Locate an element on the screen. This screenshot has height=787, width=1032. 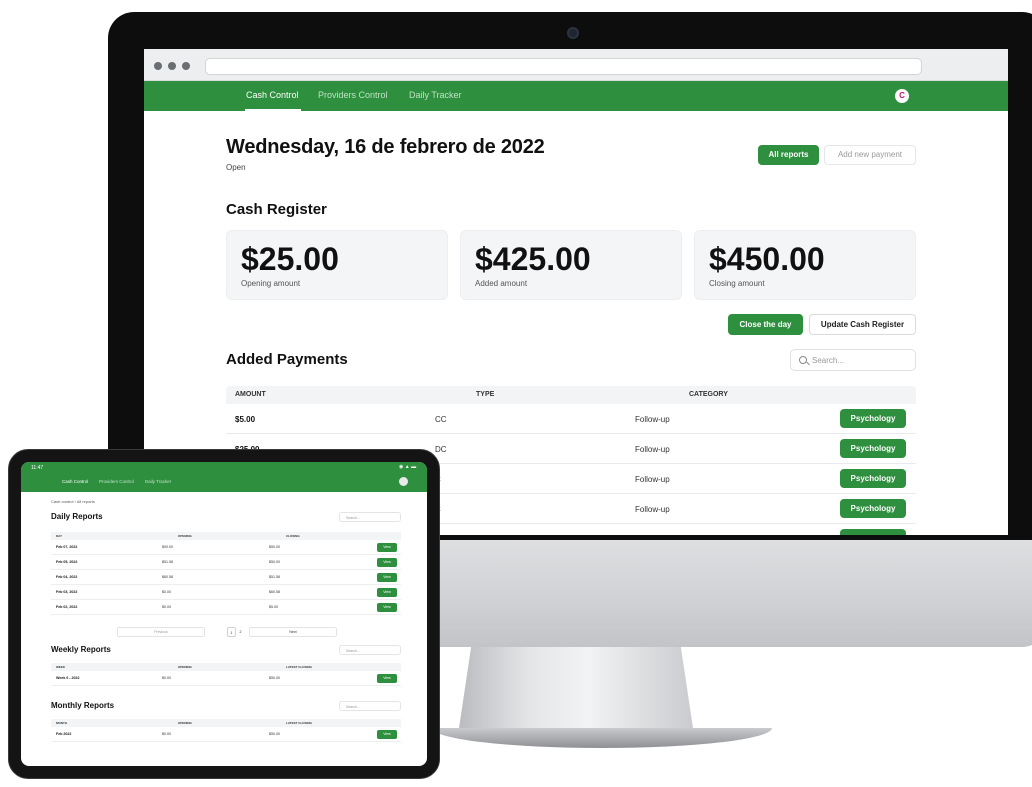
status-icons: ◉ ▲ ▬ is located at coordinates (408, 467).